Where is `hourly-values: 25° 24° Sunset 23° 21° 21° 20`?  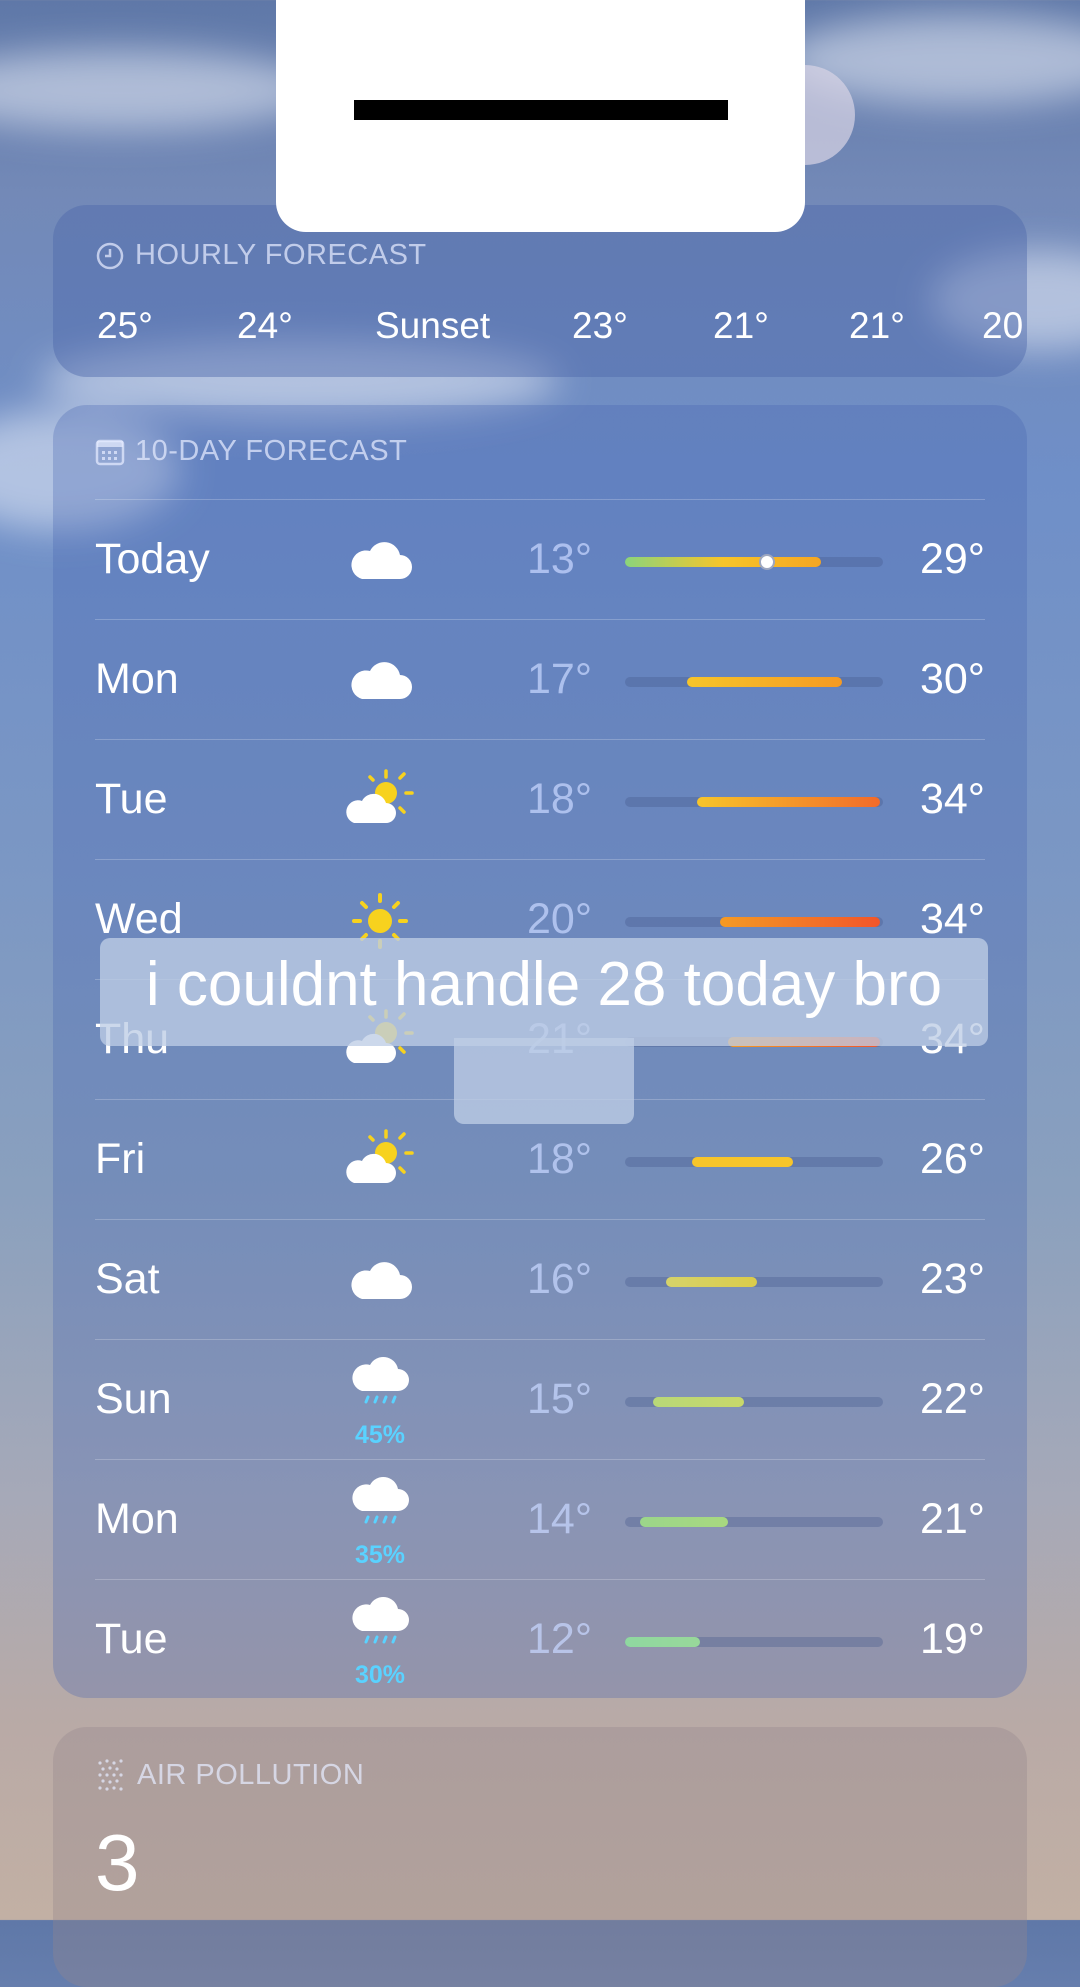 hourly-values: 25° 24° Sunset 23° 21° 21° 20 is located at coordinates (540, 335).